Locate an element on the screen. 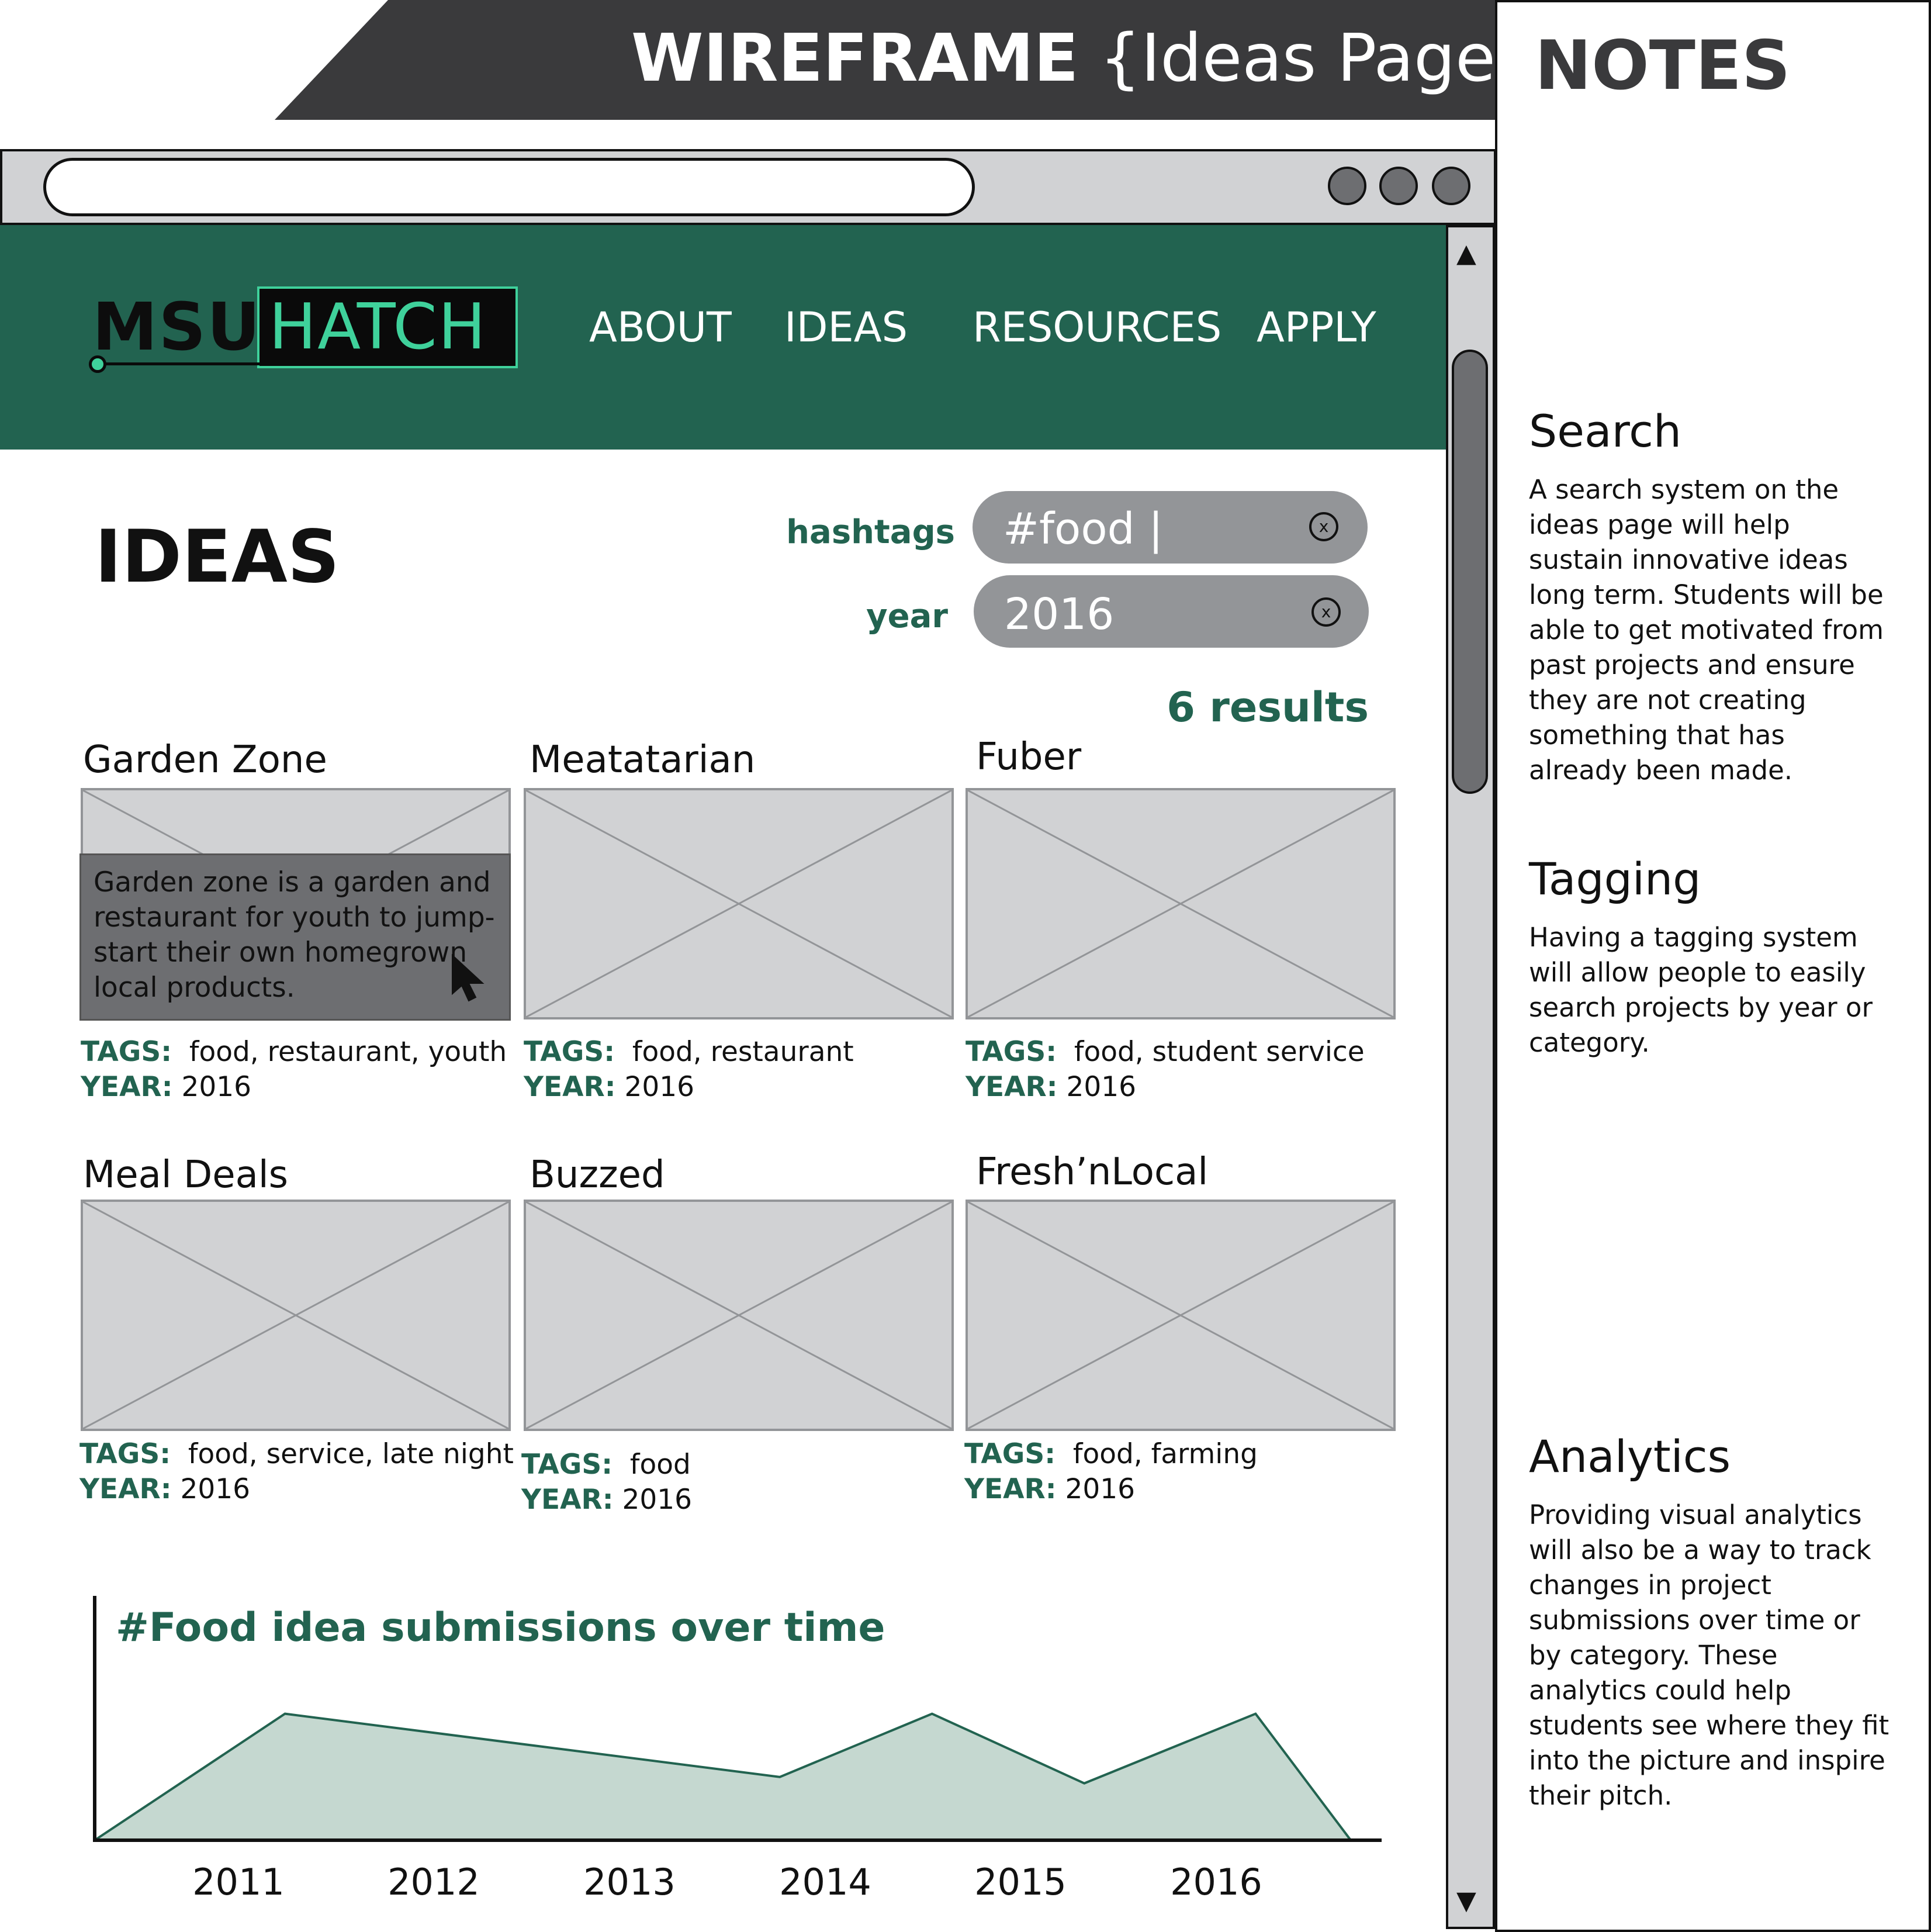 This screenshot has height=1932, width=1931. year-filter-value: 2016 is located at coordinates (1059, 614).